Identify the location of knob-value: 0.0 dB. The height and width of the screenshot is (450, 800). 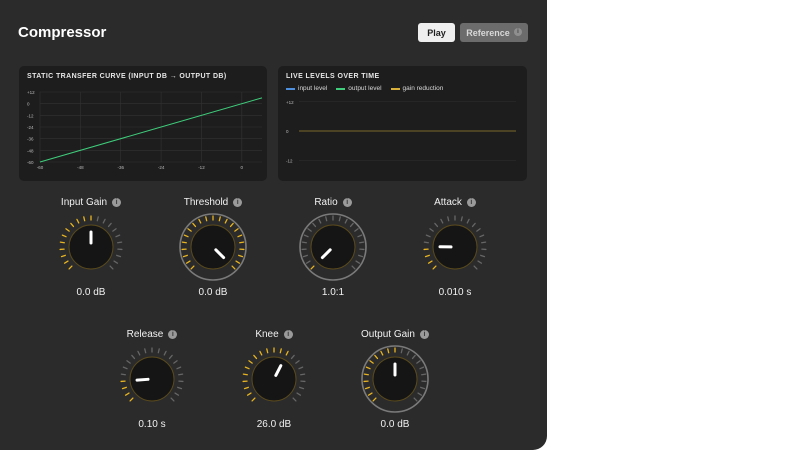
(213, 292).